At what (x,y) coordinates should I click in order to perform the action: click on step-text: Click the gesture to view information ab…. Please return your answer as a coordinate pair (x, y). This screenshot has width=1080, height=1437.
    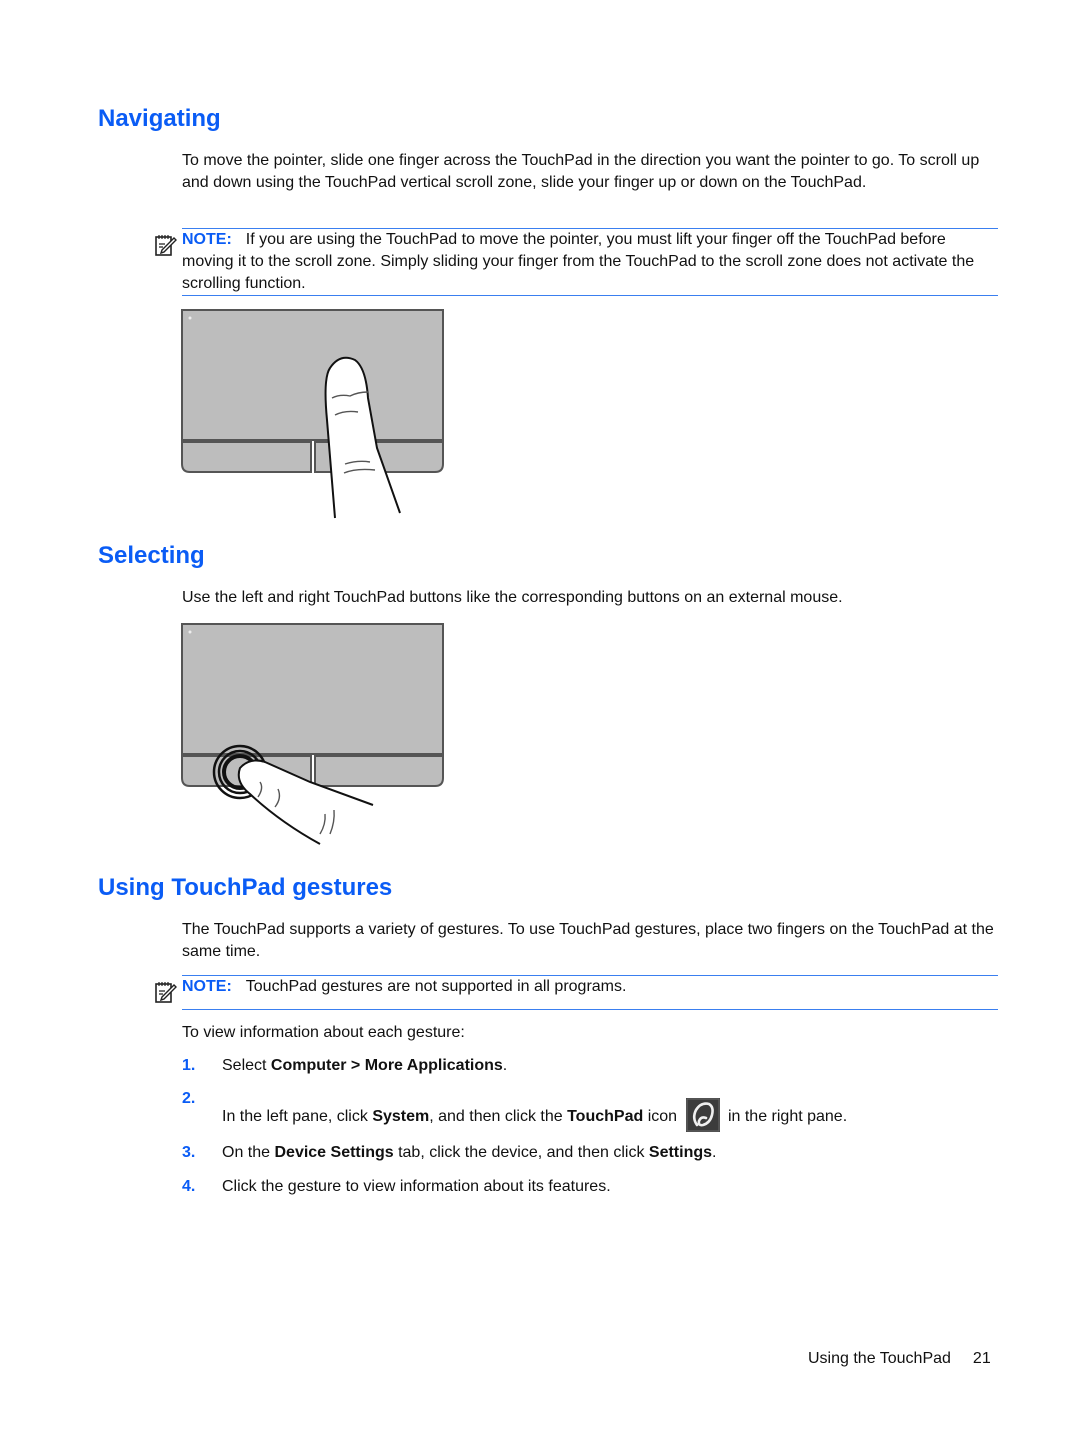
    Looking at the image, I should click on (416, 1187).